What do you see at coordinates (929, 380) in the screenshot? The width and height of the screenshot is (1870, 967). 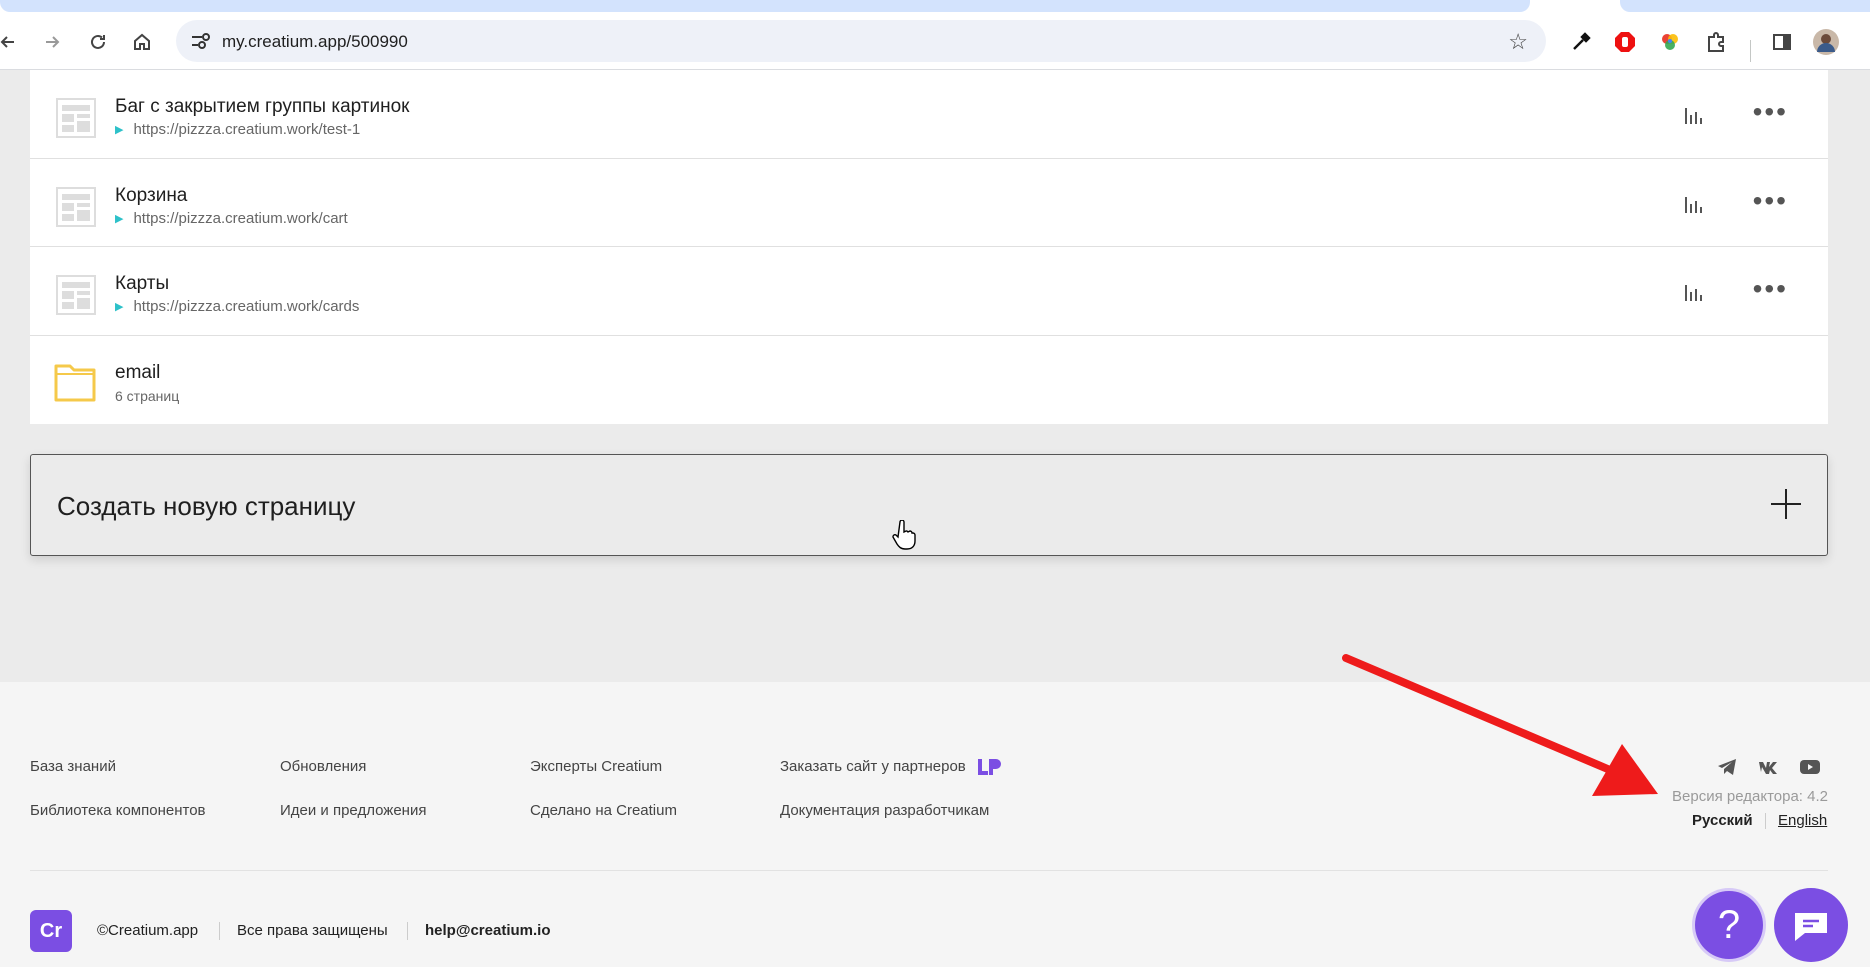 I see `folder-row: email 6 страниц` at bounding box center [929, 380].